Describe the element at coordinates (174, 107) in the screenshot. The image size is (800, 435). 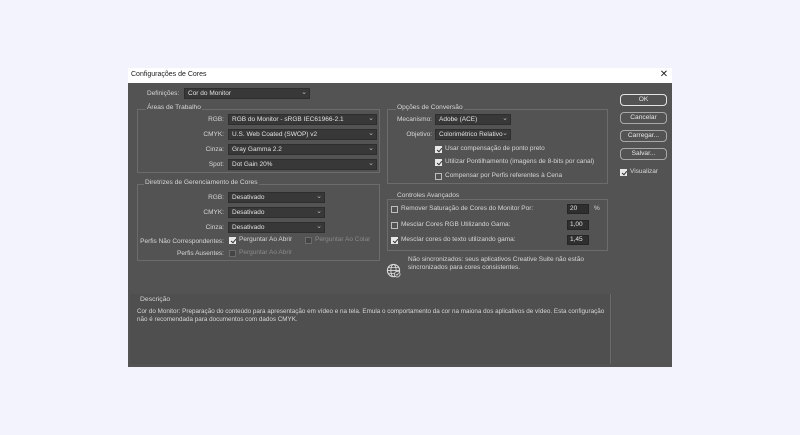
I see `working-spaces-title: Áreas de Trabalho` at that location.